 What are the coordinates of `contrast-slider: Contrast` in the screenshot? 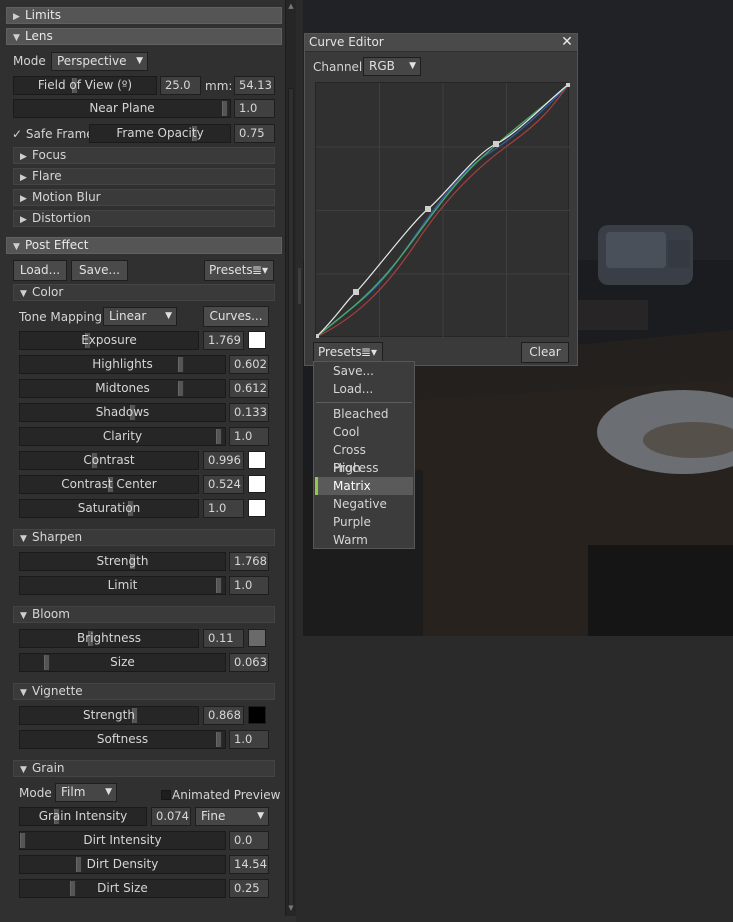 It's located at (109, 460).